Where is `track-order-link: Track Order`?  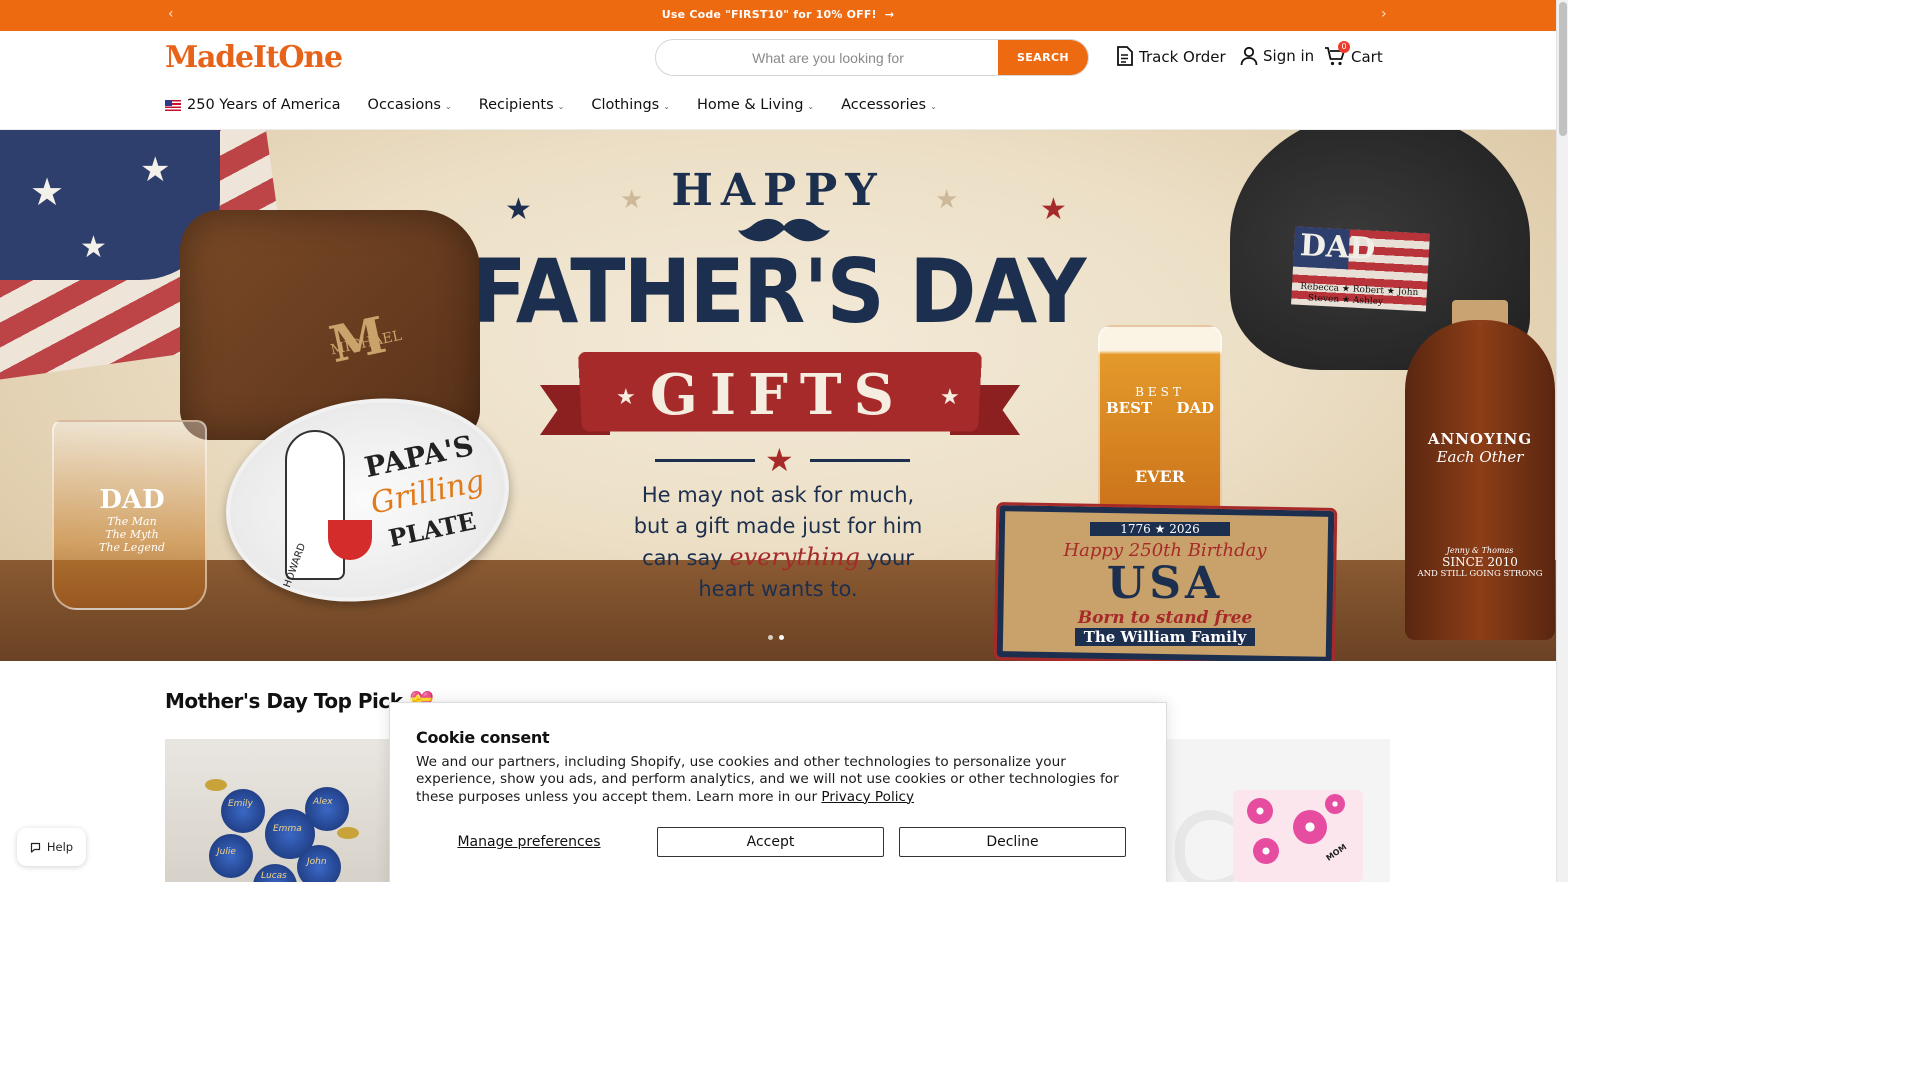 track-order-link: Track Order is located at coordinates (1170, 56).